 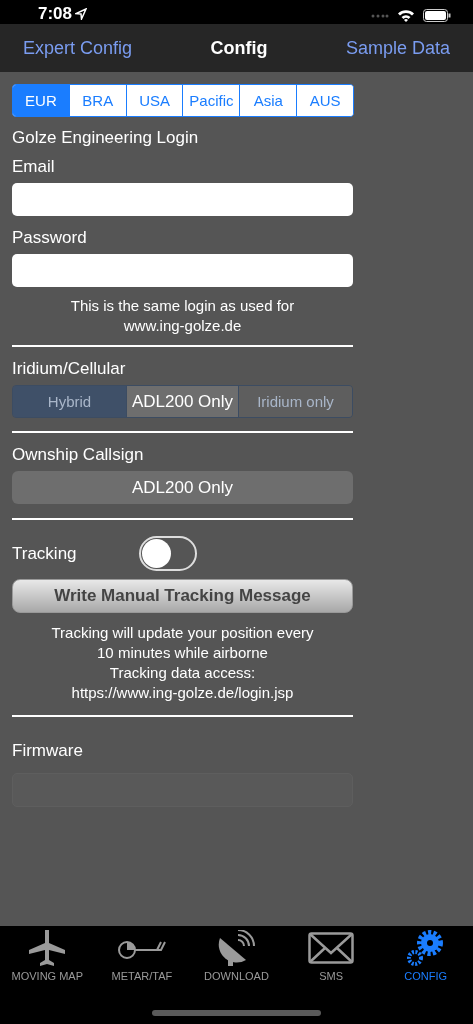 What do you see at coordinates (34, 167) in the screenshot?
I see `field-label: Email` at bounding box center [34, 167].